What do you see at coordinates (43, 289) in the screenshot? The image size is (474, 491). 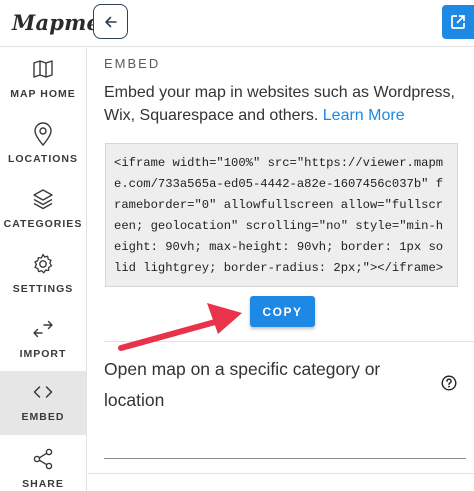 I see `sidebar-item-label: SETTINGS` at bounding box center [43, 289].